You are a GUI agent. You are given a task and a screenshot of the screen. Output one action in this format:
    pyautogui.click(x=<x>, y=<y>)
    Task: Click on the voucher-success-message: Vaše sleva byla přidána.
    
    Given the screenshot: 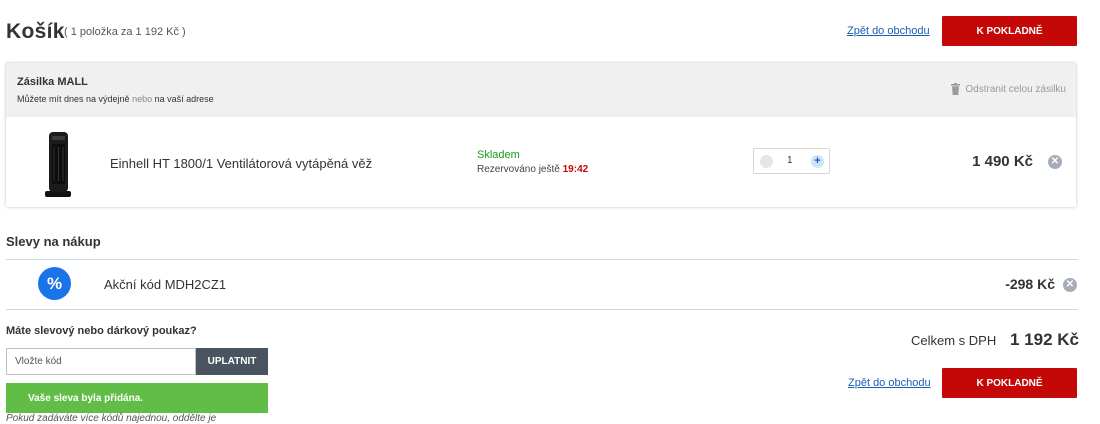 What is the action you would take?
    pyautogui.click(x=137, y=398)
    